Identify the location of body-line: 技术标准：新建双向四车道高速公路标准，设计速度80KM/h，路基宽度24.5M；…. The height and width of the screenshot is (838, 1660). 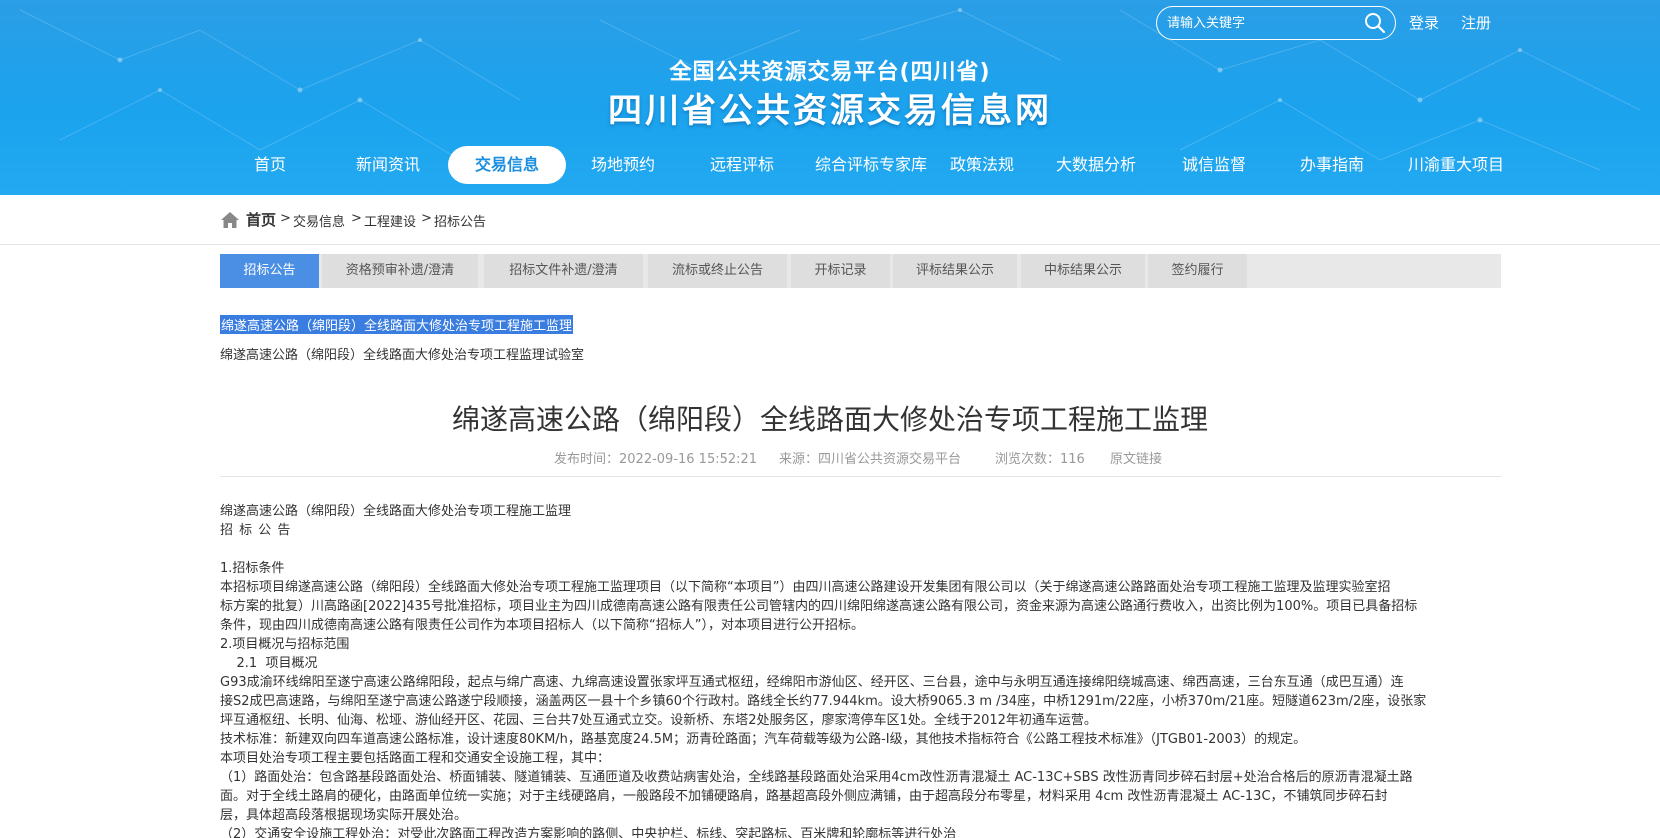
(763, 739).